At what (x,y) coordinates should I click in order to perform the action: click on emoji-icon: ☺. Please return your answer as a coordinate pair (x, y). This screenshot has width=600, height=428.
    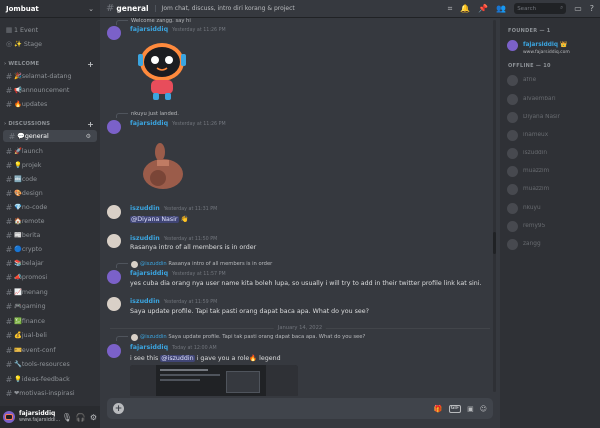
    Looking at the image, I should click on (483, 409).